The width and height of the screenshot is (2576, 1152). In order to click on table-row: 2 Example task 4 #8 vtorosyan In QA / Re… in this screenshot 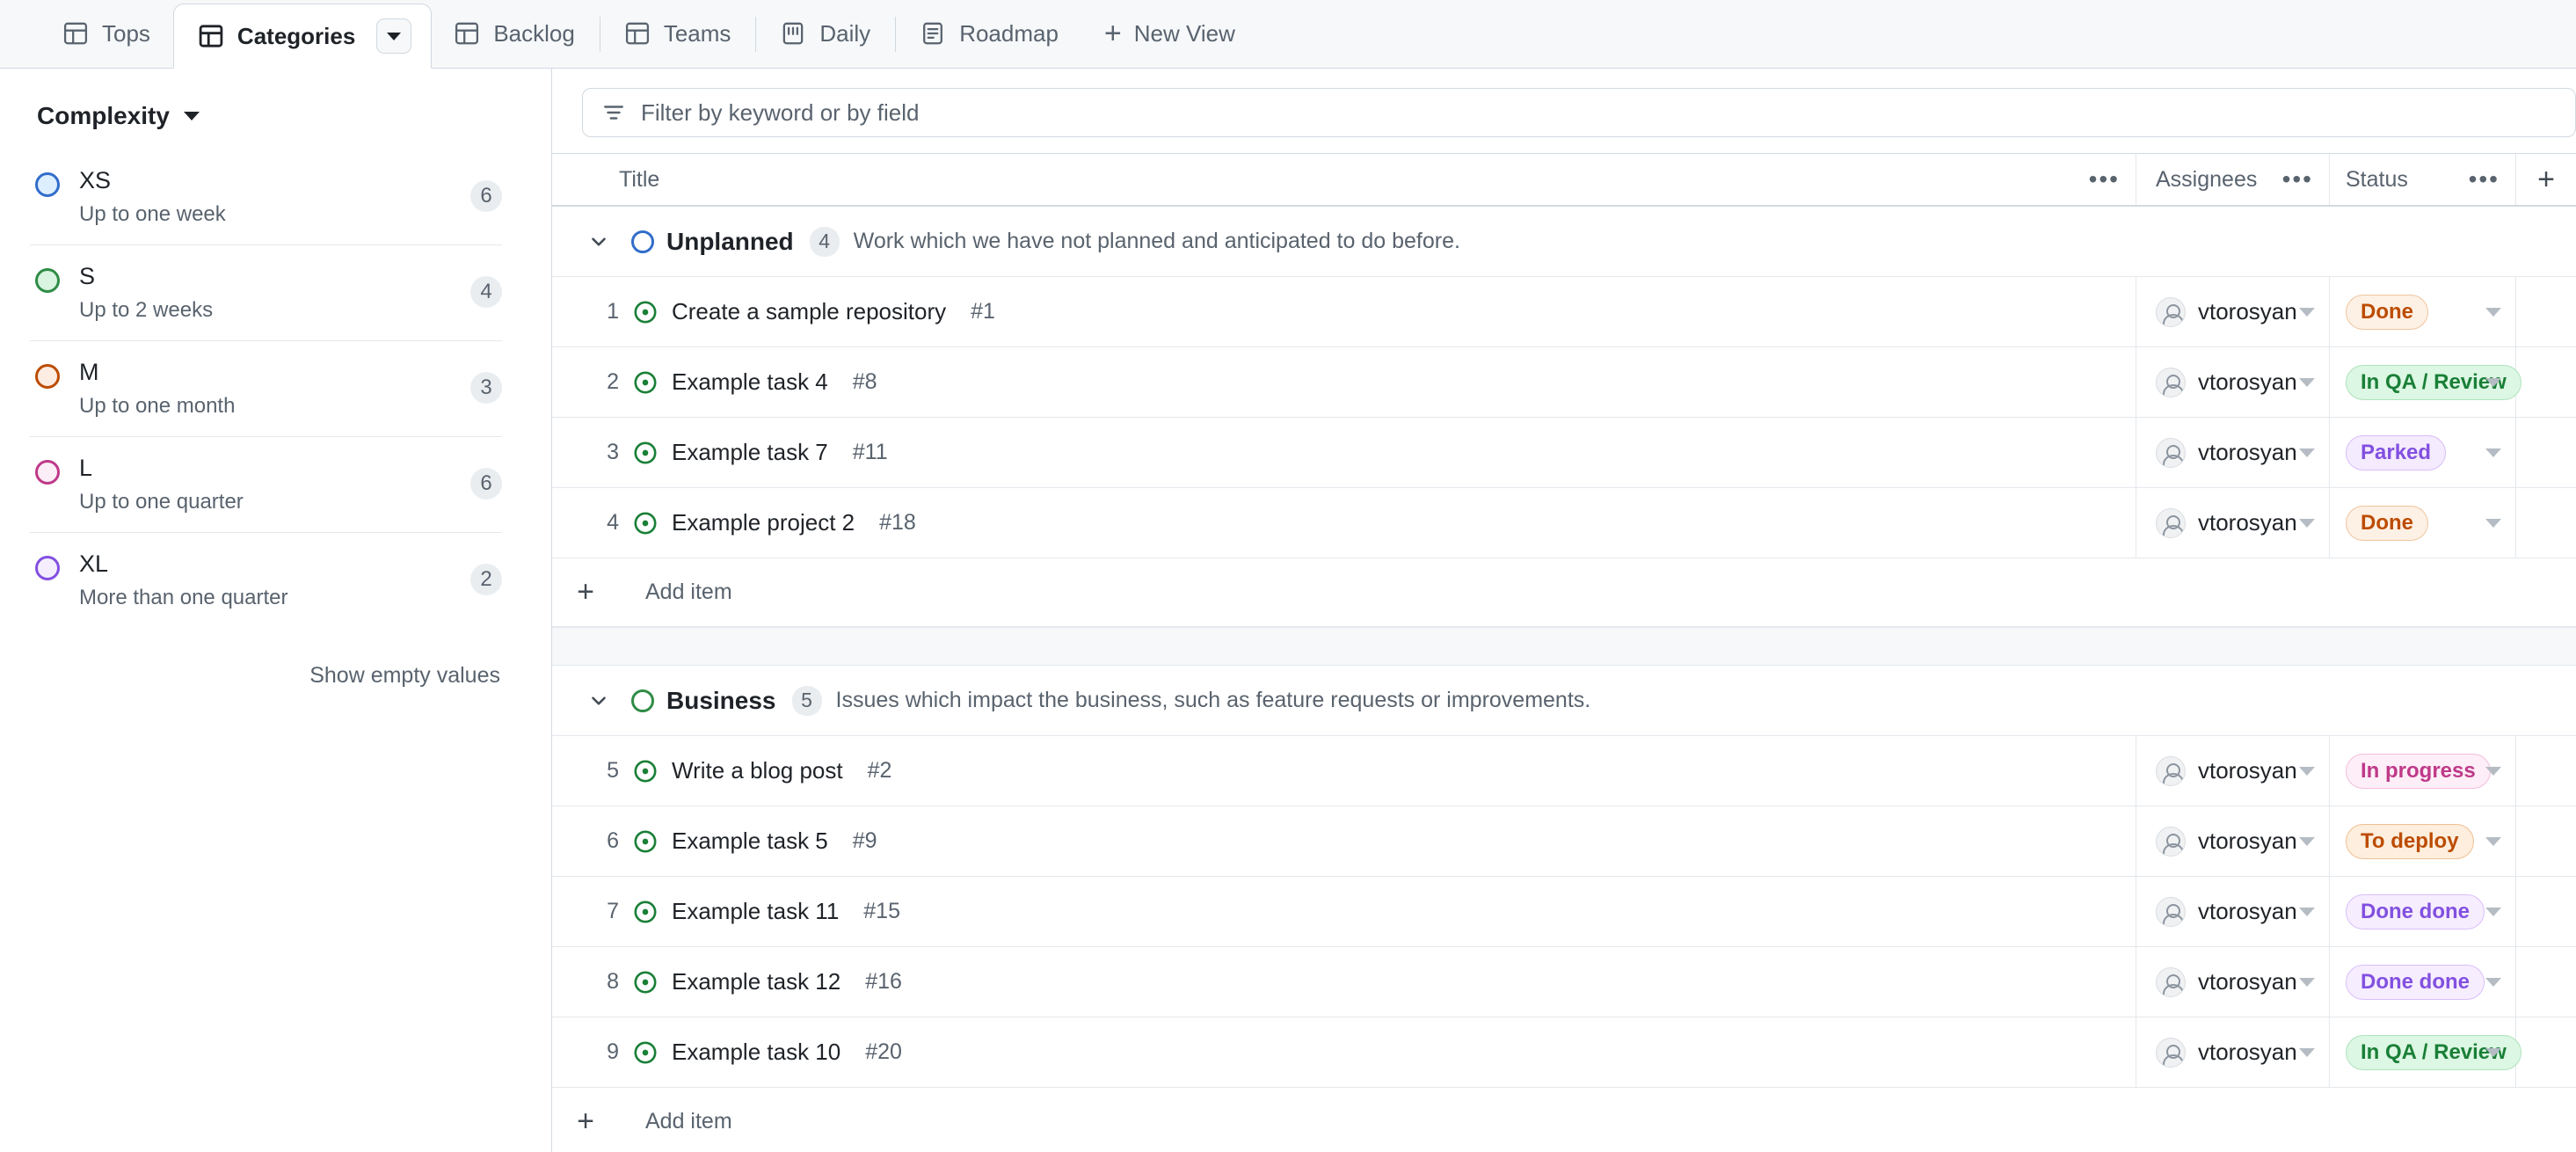, I will do `click(1564, 382)`.